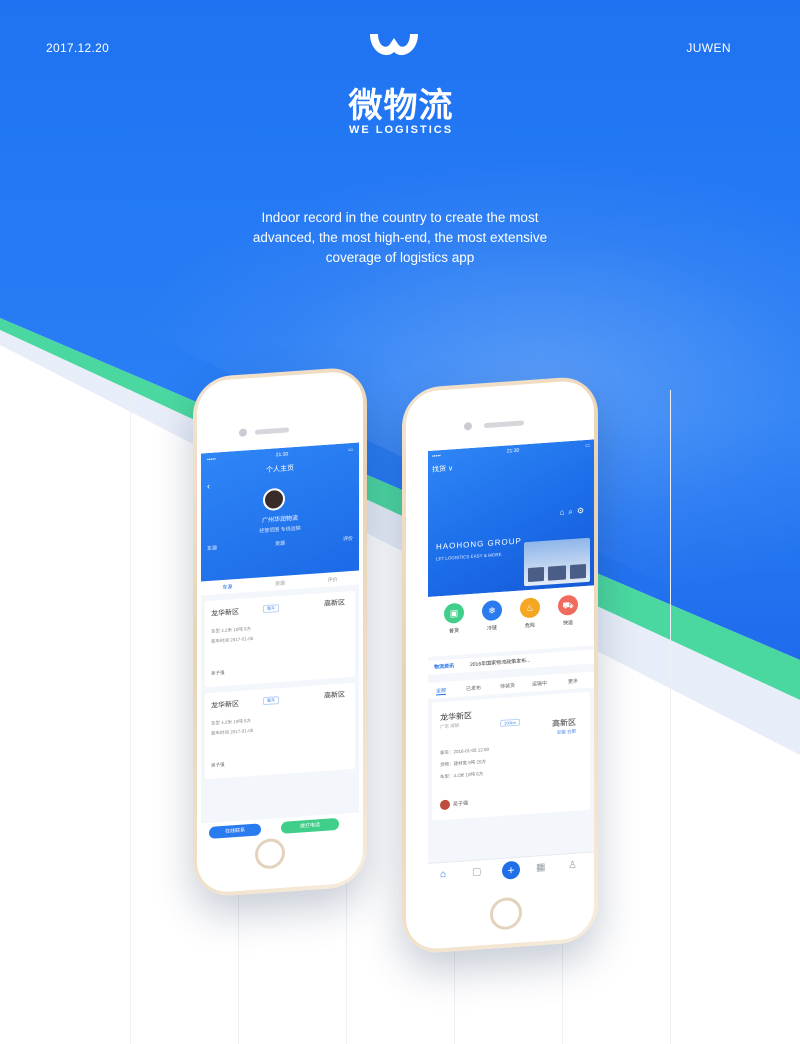 This screenshot has height=1044, width=800. I want to click on category-label: 快运, so click(567, 623).